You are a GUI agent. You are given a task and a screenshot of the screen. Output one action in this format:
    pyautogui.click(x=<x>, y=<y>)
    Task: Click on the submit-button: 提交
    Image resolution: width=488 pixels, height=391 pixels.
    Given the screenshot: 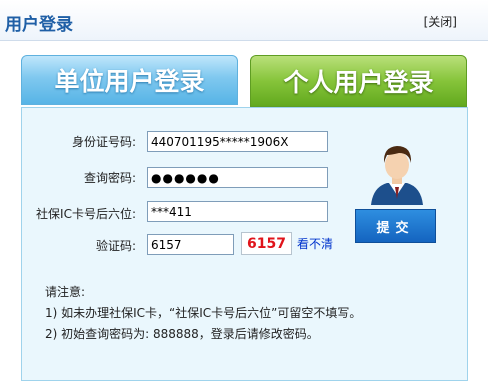 What is the action you would take?
    pyautogui.click(x=395, y=226)
    